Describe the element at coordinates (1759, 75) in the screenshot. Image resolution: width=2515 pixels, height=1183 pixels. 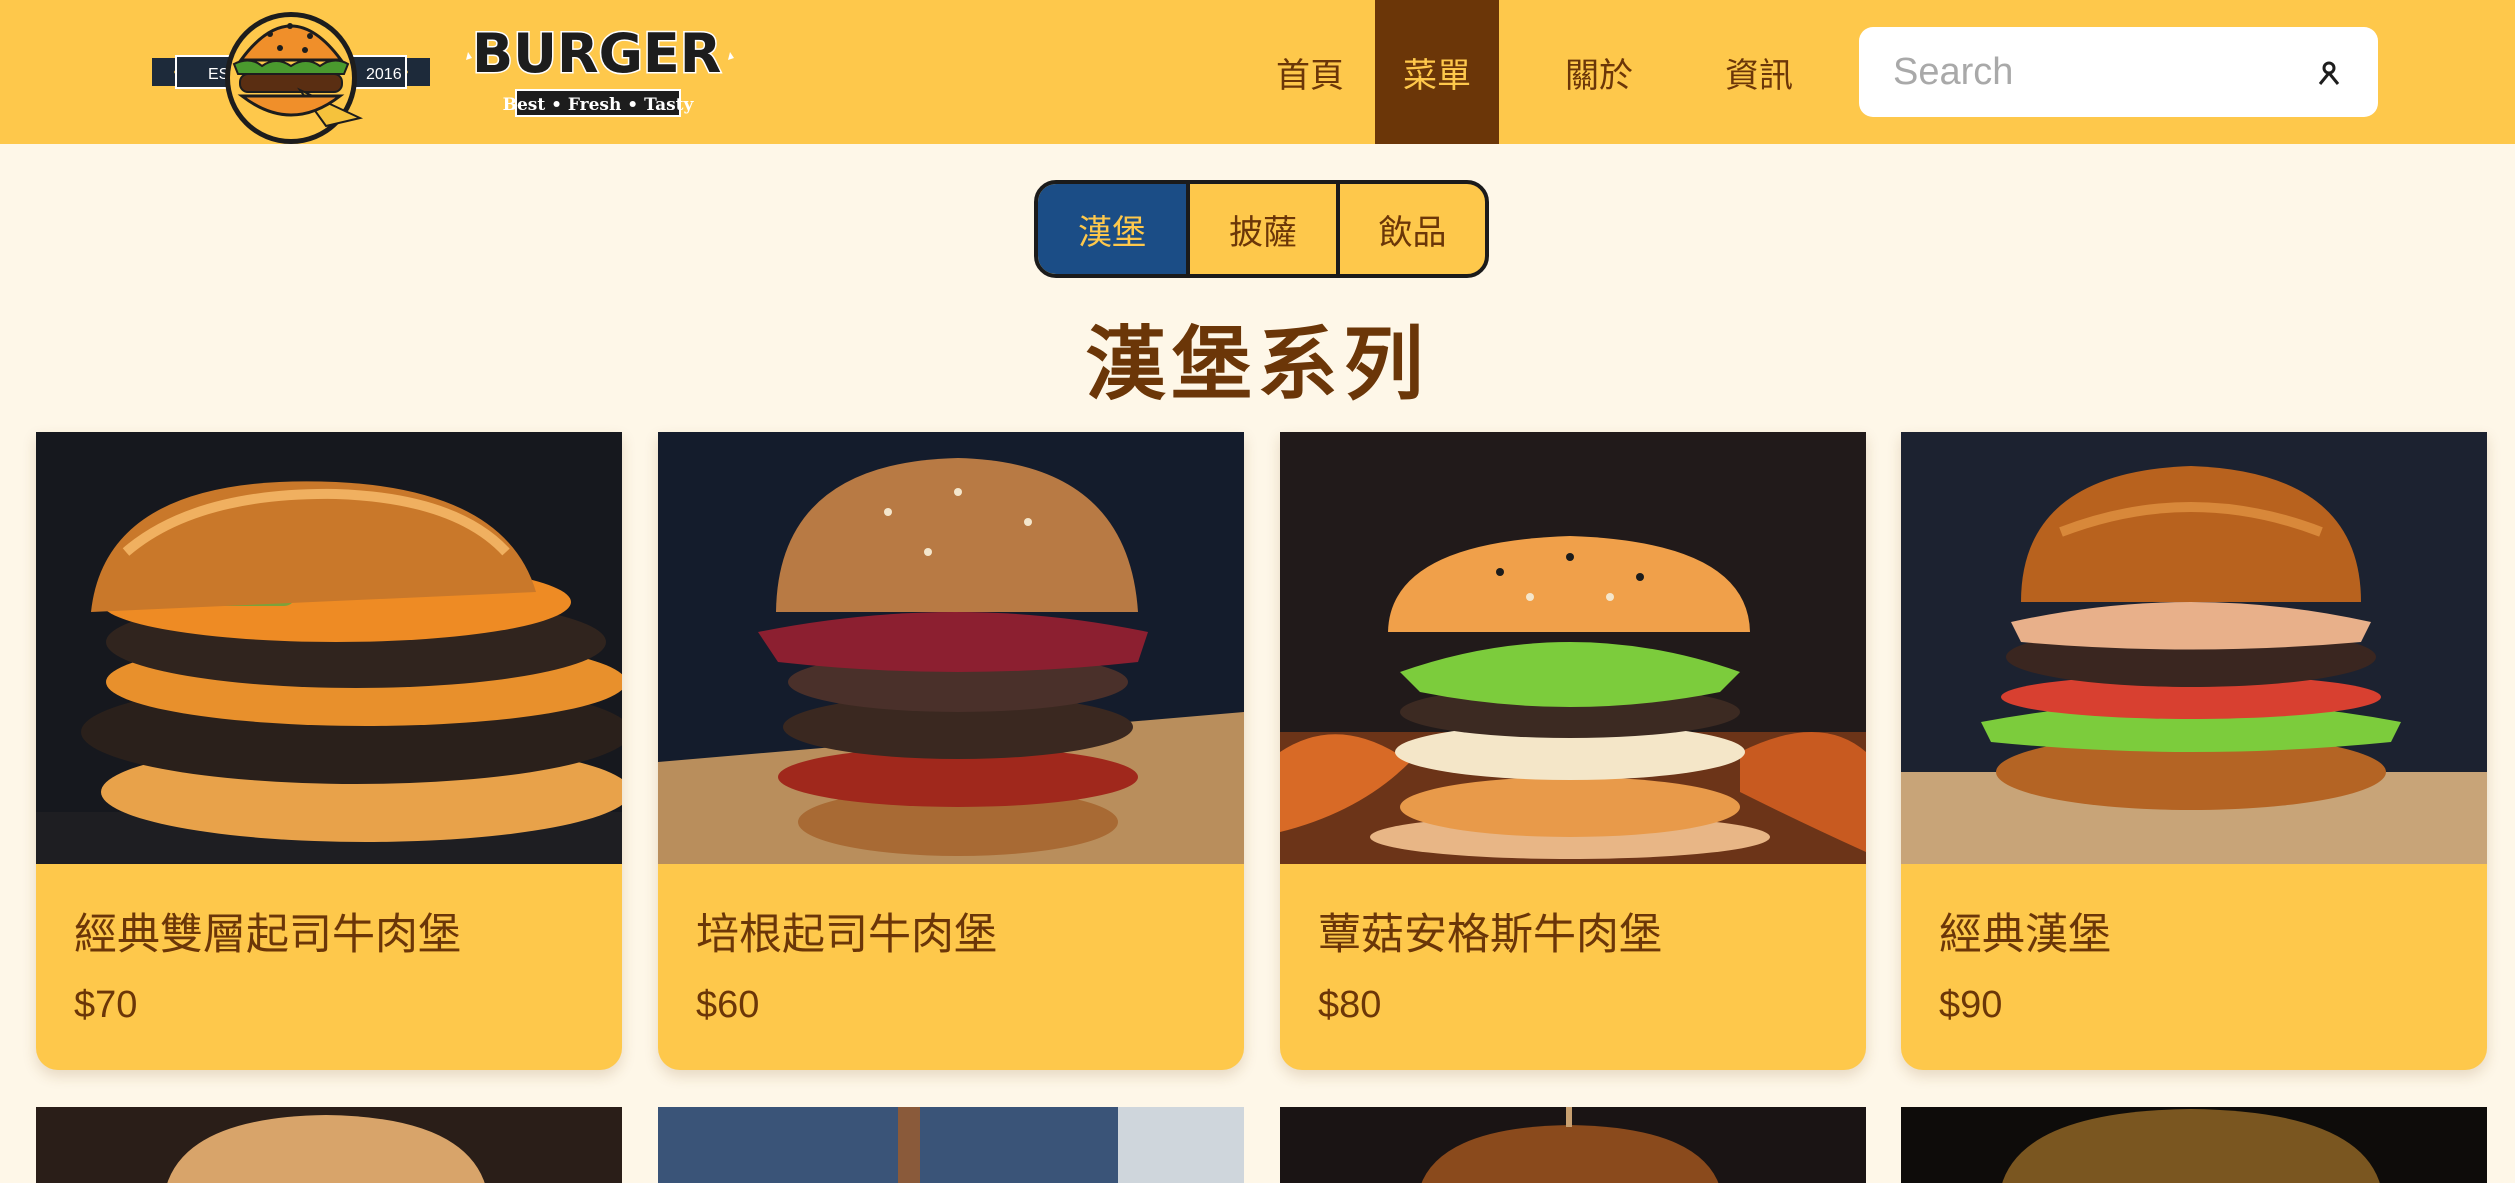
I see `nav-item-label: 資訊` at that location.